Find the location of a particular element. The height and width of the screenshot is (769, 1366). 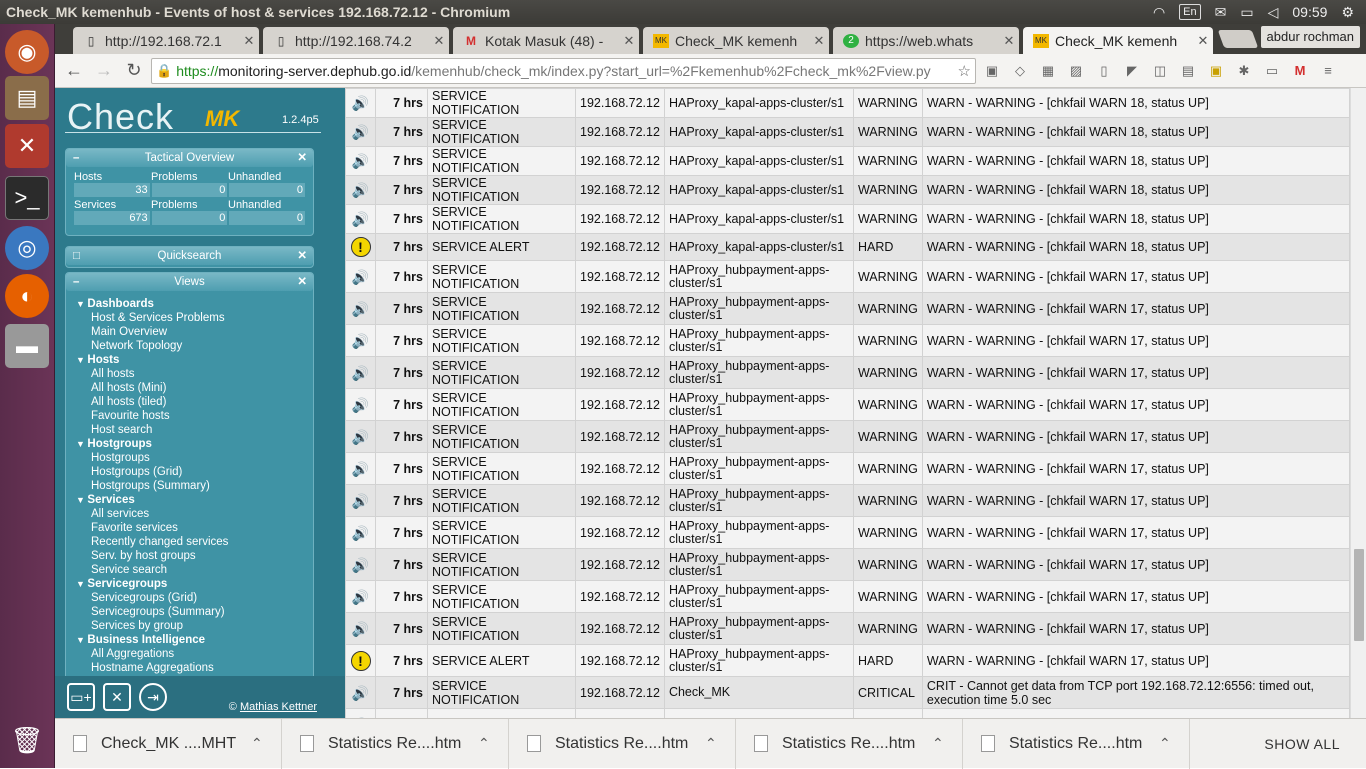

views-link: Service search is located at coordinates (189, 570).